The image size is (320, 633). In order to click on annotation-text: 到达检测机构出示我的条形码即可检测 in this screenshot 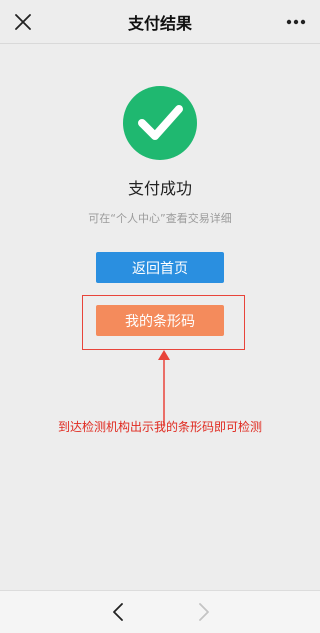, I will do `click(159, 427)`.